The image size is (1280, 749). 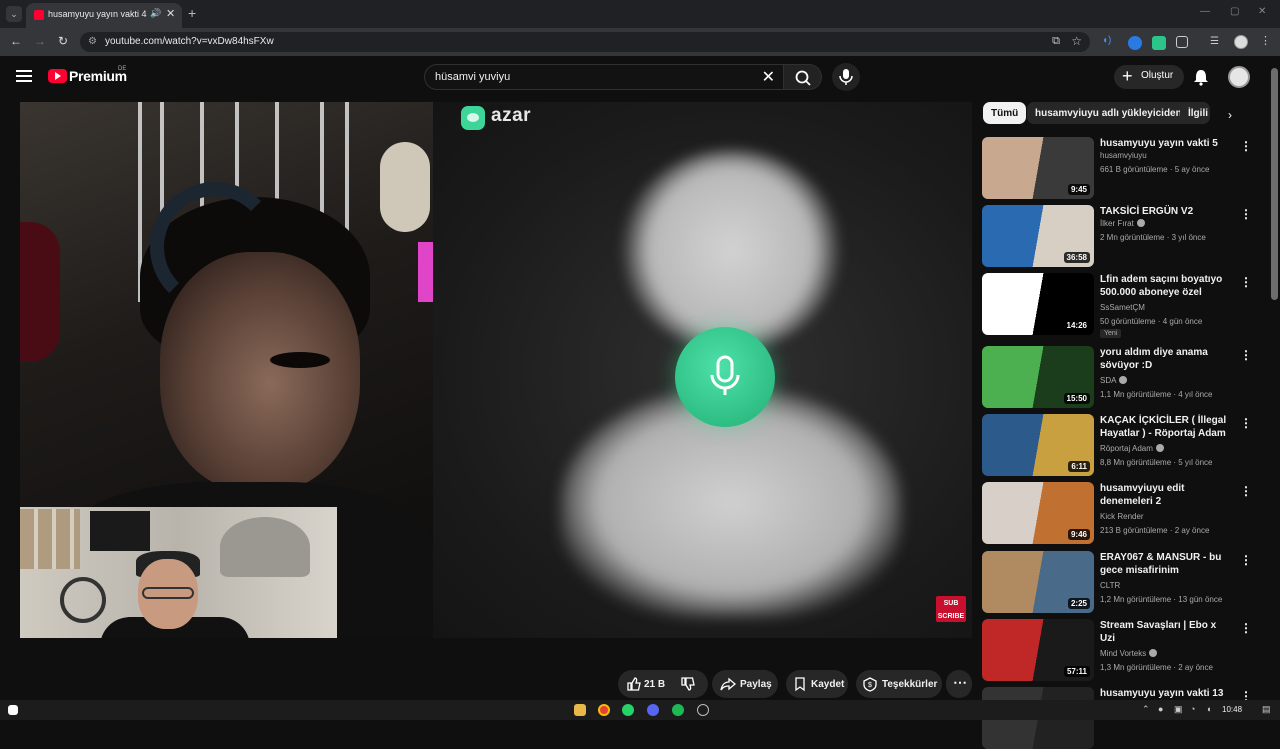 I want to click on channel-name-row: İlker Fırat, so click(x=1122, y=223).